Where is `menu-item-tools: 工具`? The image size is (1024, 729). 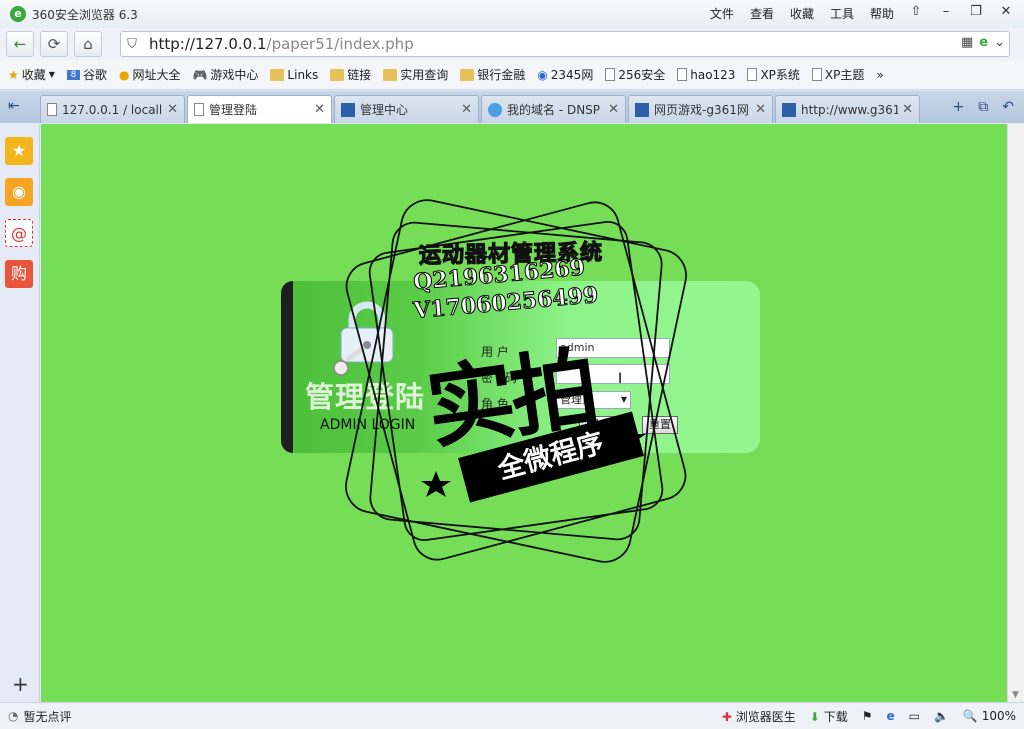
menu-item-tools: 工具 is located at coordinates (842, 13).